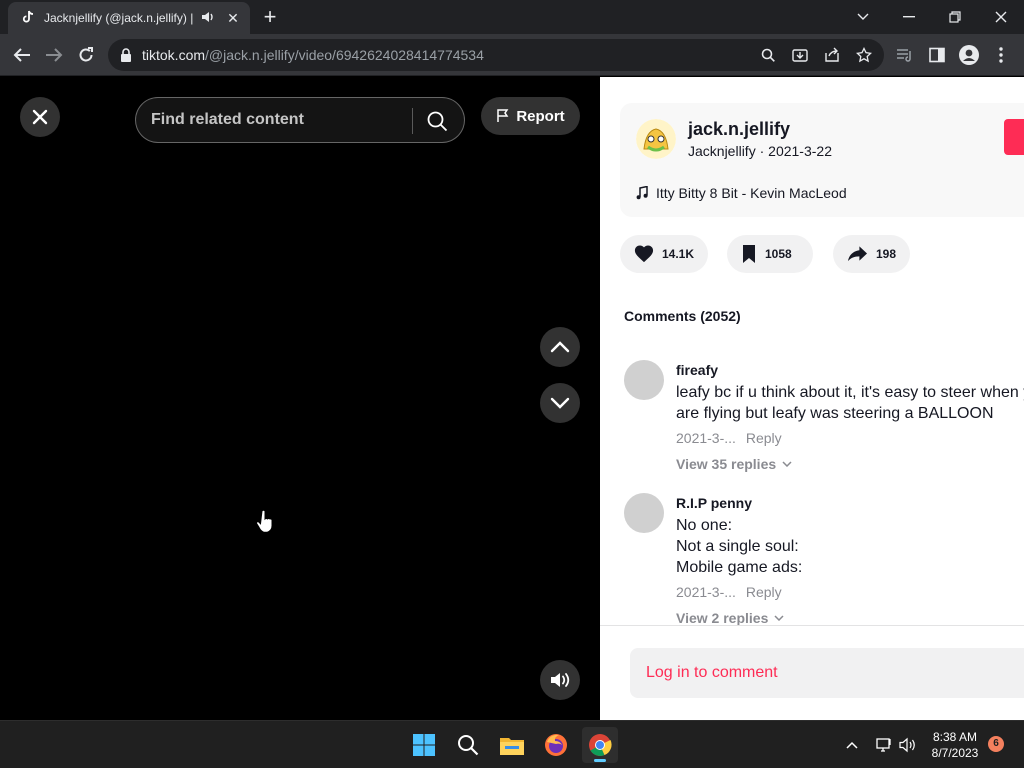 This screenshot has width=1024, height=768. What do you see at coordinates (955, 745) in the screenshot?
I see `system-clock: 8:38 AM 8/7/2023` at bounding box center [955, 745].